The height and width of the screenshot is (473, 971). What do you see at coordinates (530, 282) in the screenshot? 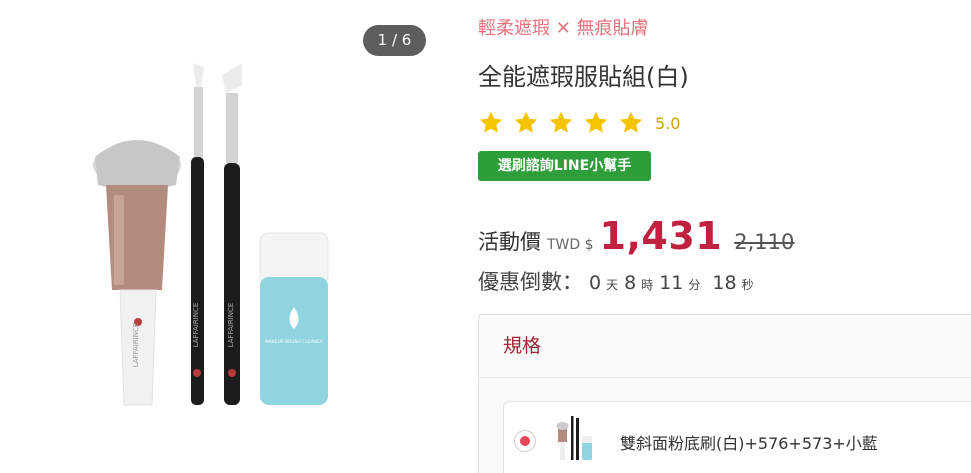
I see `countdown-label: 優惠倒數：` at bounding box center [530, 282].